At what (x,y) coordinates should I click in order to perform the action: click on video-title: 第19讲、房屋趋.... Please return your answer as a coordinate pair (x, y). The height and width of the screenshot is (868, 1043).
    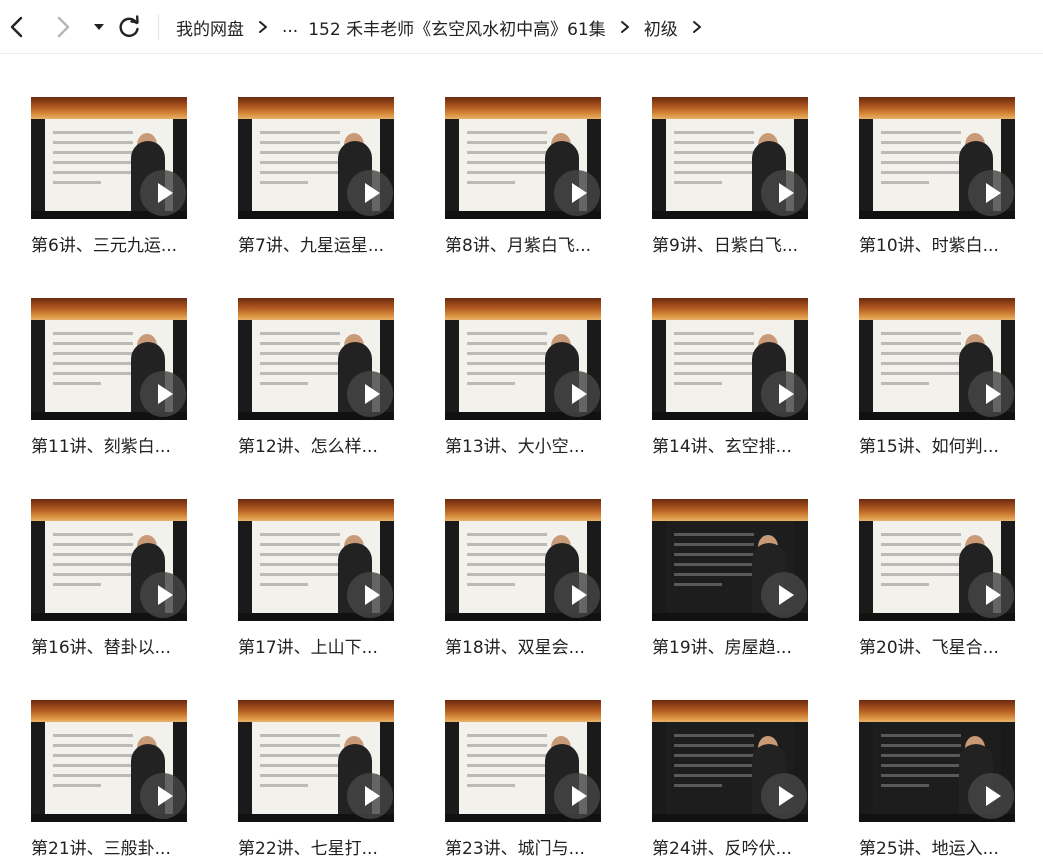
    Looking at the image, I should click on (742, 645).